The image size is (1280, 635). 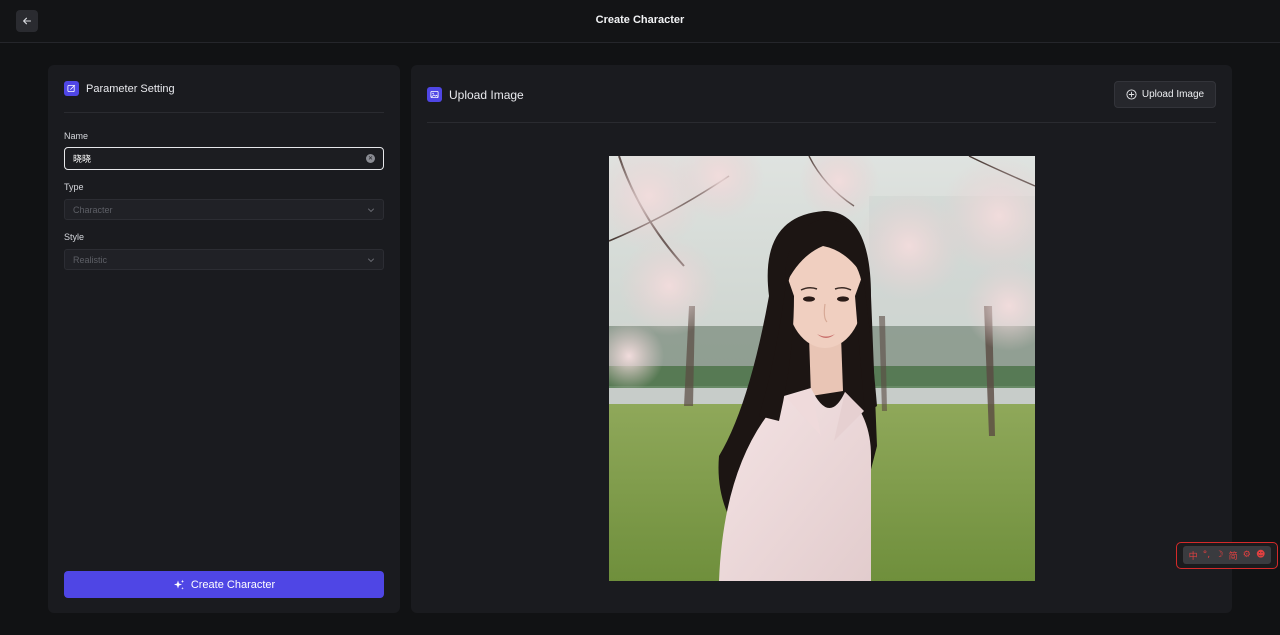 What do you see at coordinates (224, 259) in the screenshot?
I see `style-select: Realistic` at bounding box center [224, 259].